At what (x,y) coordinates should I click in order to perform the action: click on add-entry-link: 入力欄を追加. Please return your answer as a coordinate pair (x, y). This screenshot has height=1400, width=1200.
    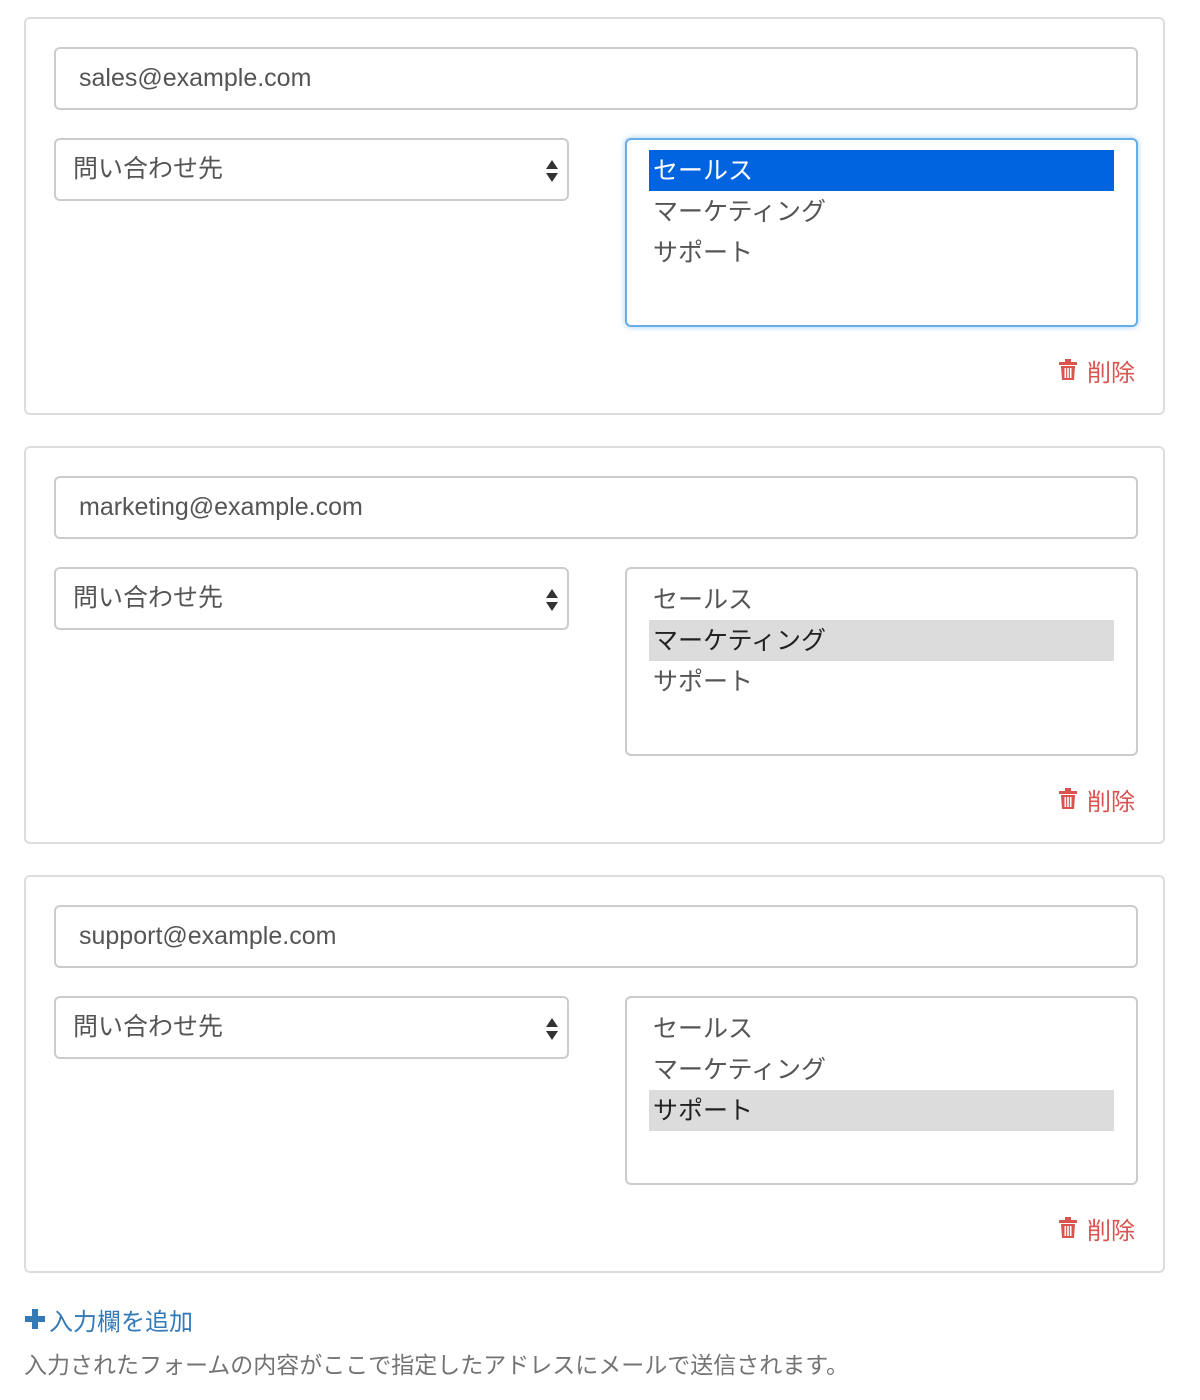
    Looking at the image, I should click on (108, 1319).